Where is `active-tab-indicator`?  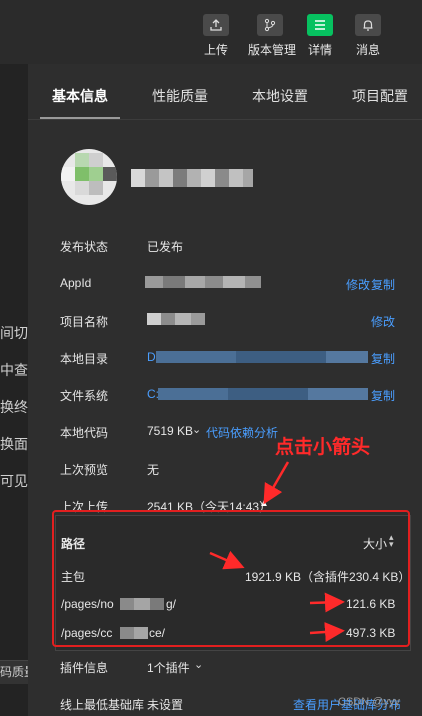
active-tab-indicator is located at coordinates (80, 118).